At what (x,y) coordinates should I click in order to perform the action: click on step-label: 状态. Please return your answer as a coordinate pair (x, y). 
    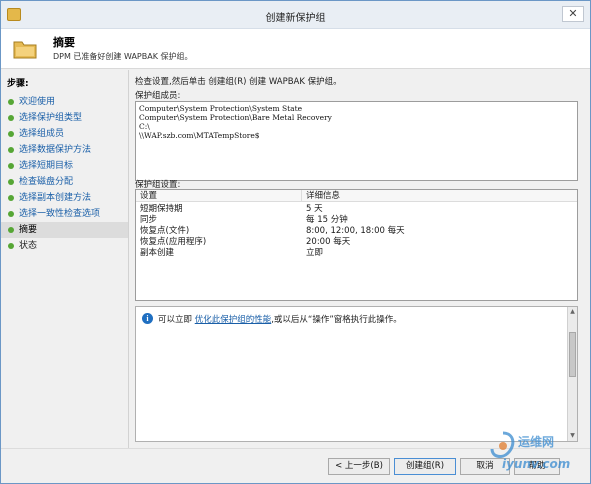
    Looking at the image, I should click on (28, 246).